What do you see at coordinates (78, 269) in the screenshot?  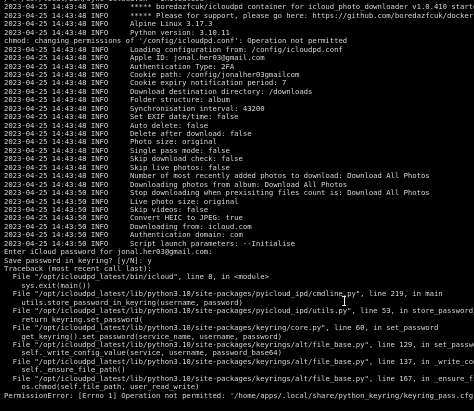 I see `terminal-line: Traceback (most recent call last):` at bounding box center [78, 269].